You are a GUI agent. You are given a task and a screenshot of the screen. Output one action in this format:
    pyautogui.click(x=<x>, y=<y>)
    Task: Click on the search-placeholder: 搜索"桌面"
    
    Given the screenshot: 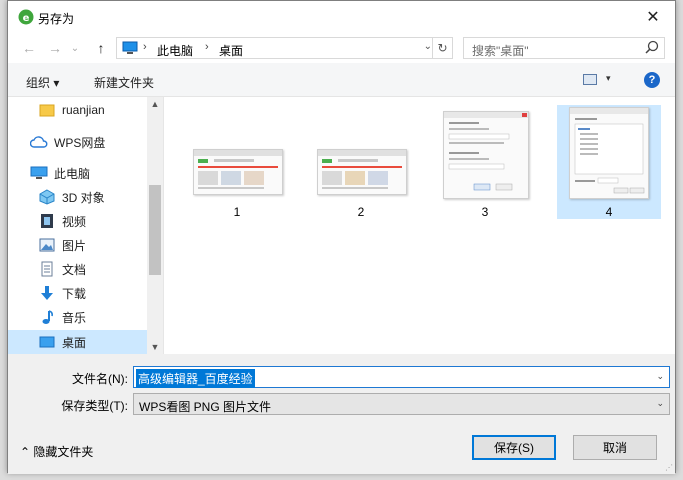 What is the action you would take?
    pyautogui.click(x=500, y=51)
    